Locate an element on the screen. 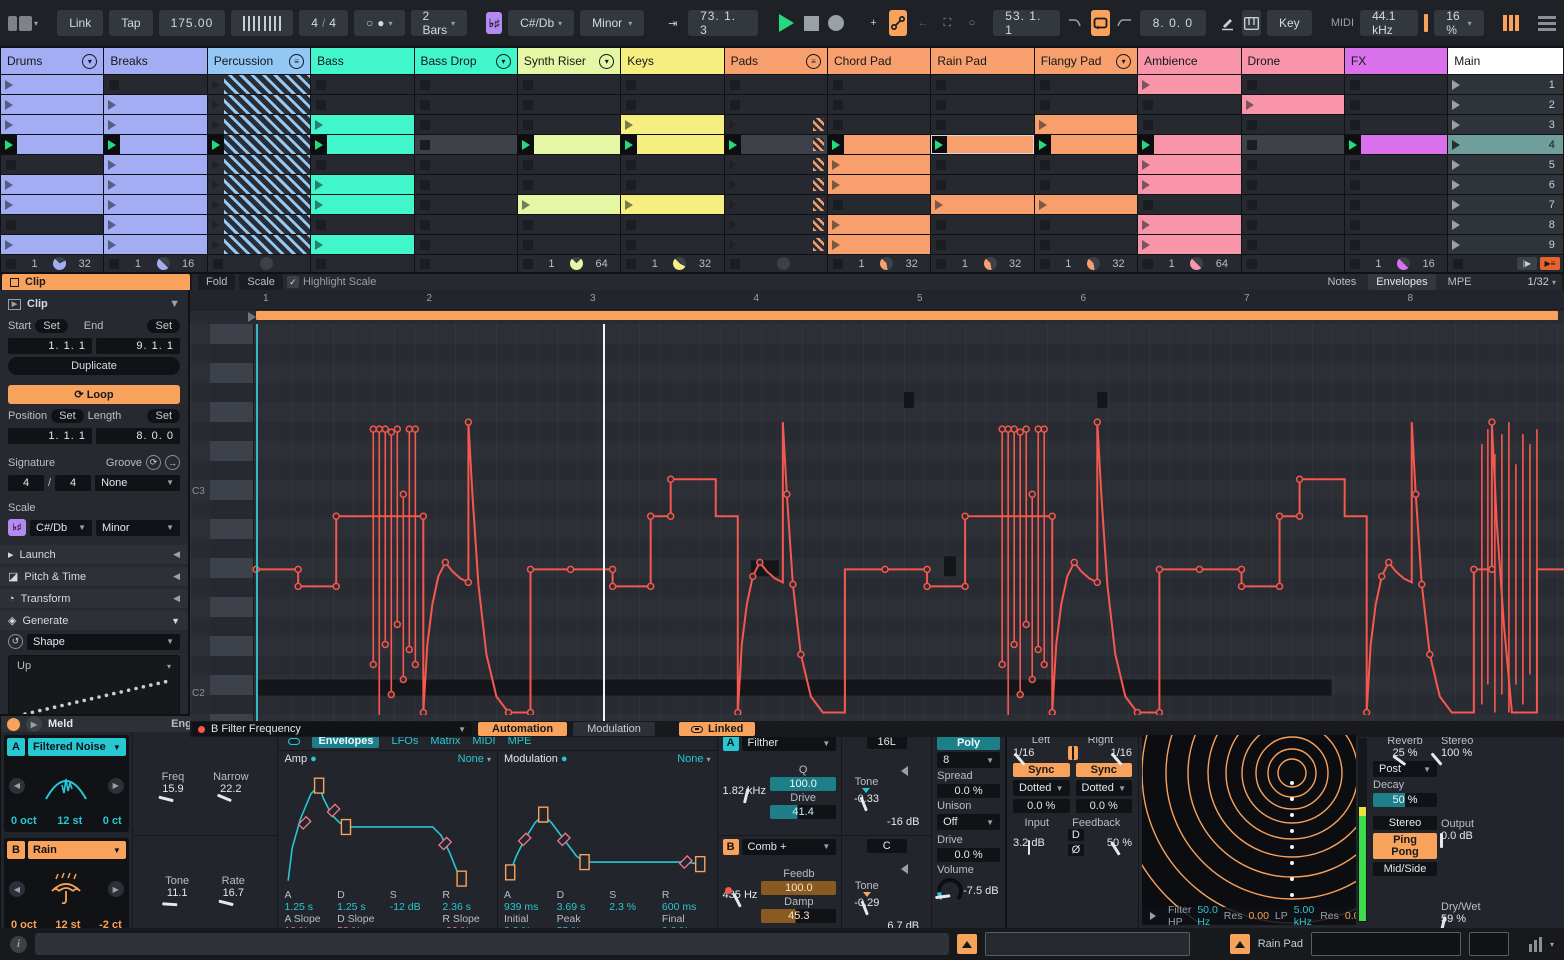  loop-start-marker is located at coordinates (252, 317).